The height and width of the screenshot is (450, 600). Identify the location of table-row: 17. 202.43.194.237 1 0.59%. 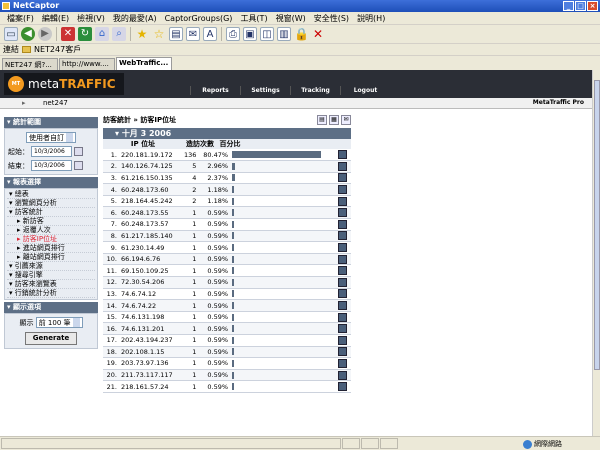
(227, 340).